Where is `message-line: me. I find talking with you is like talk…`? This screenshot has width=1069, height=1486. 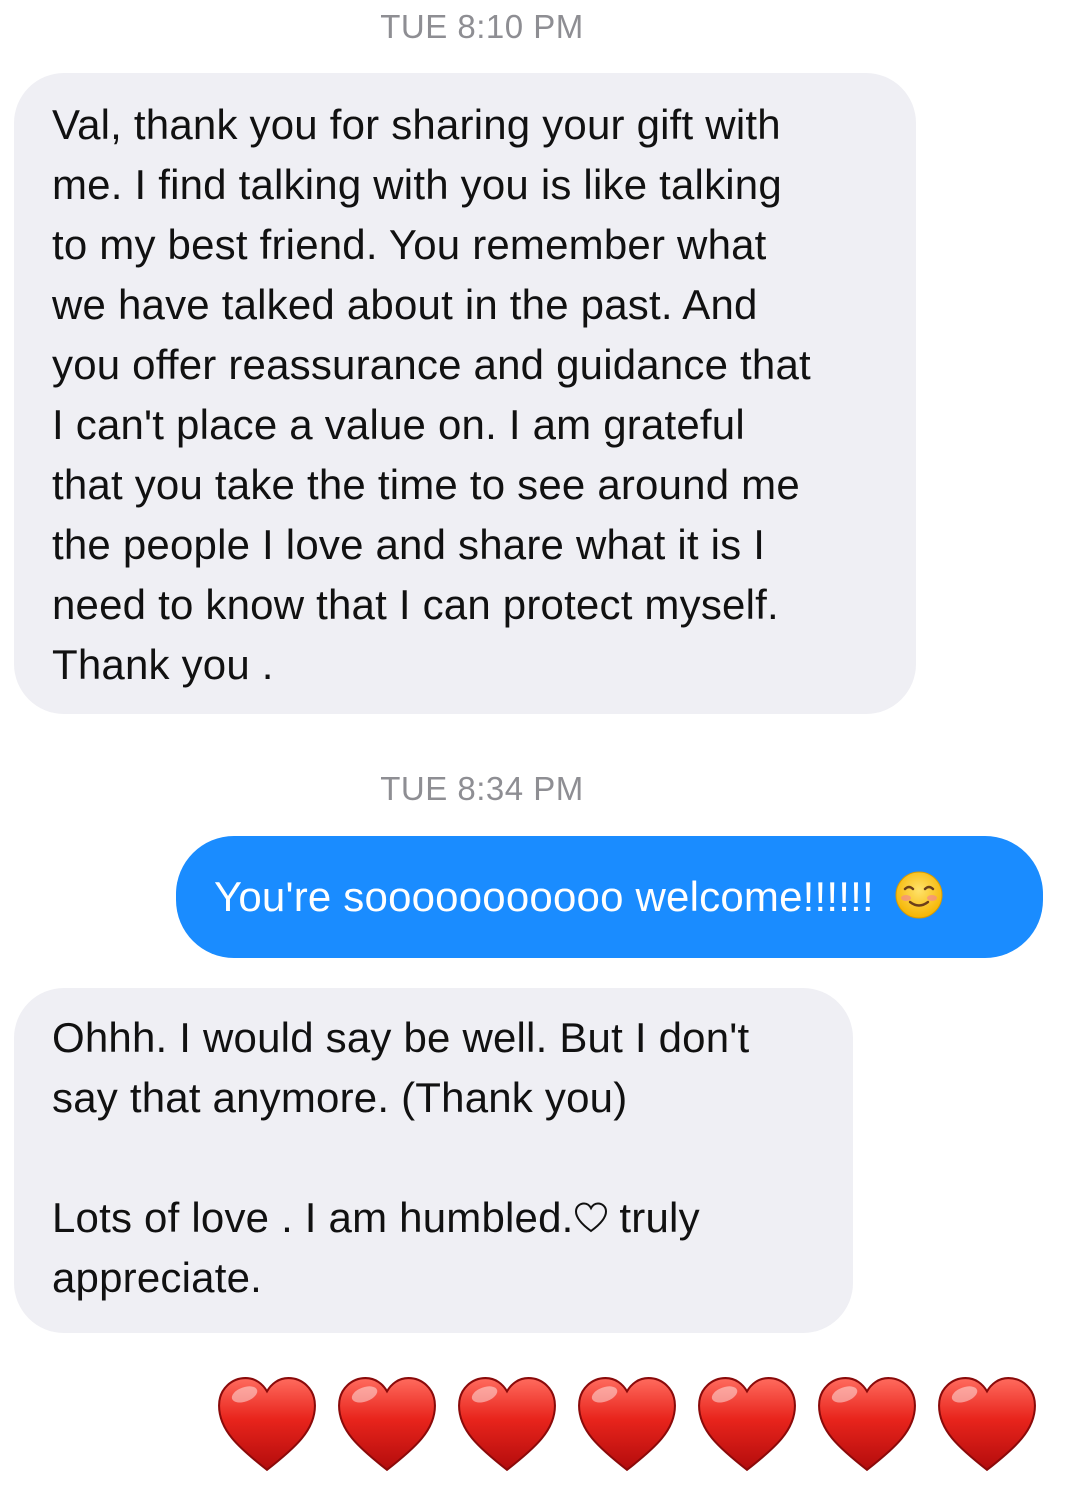 message-line: me. I find talking with you is like talk… is located at coordinates (417, 184).